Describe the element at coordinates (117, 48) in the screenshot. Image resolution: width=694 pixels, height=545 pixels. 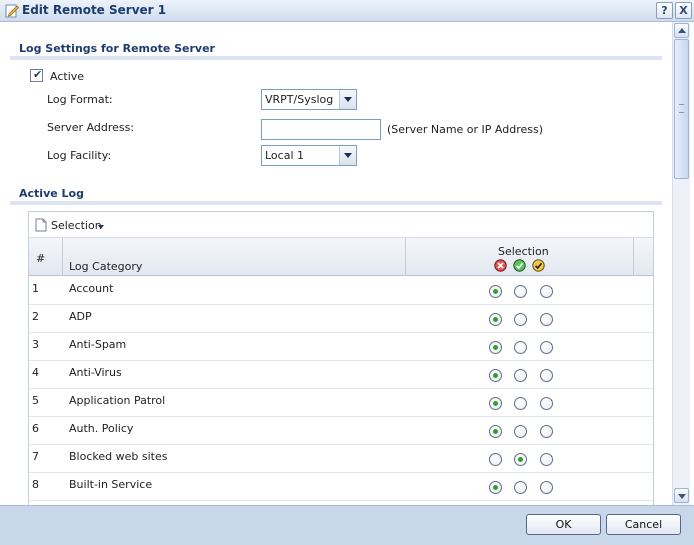
I see `log-settings-heading-text: Log Settings for Remote Server` at that location.